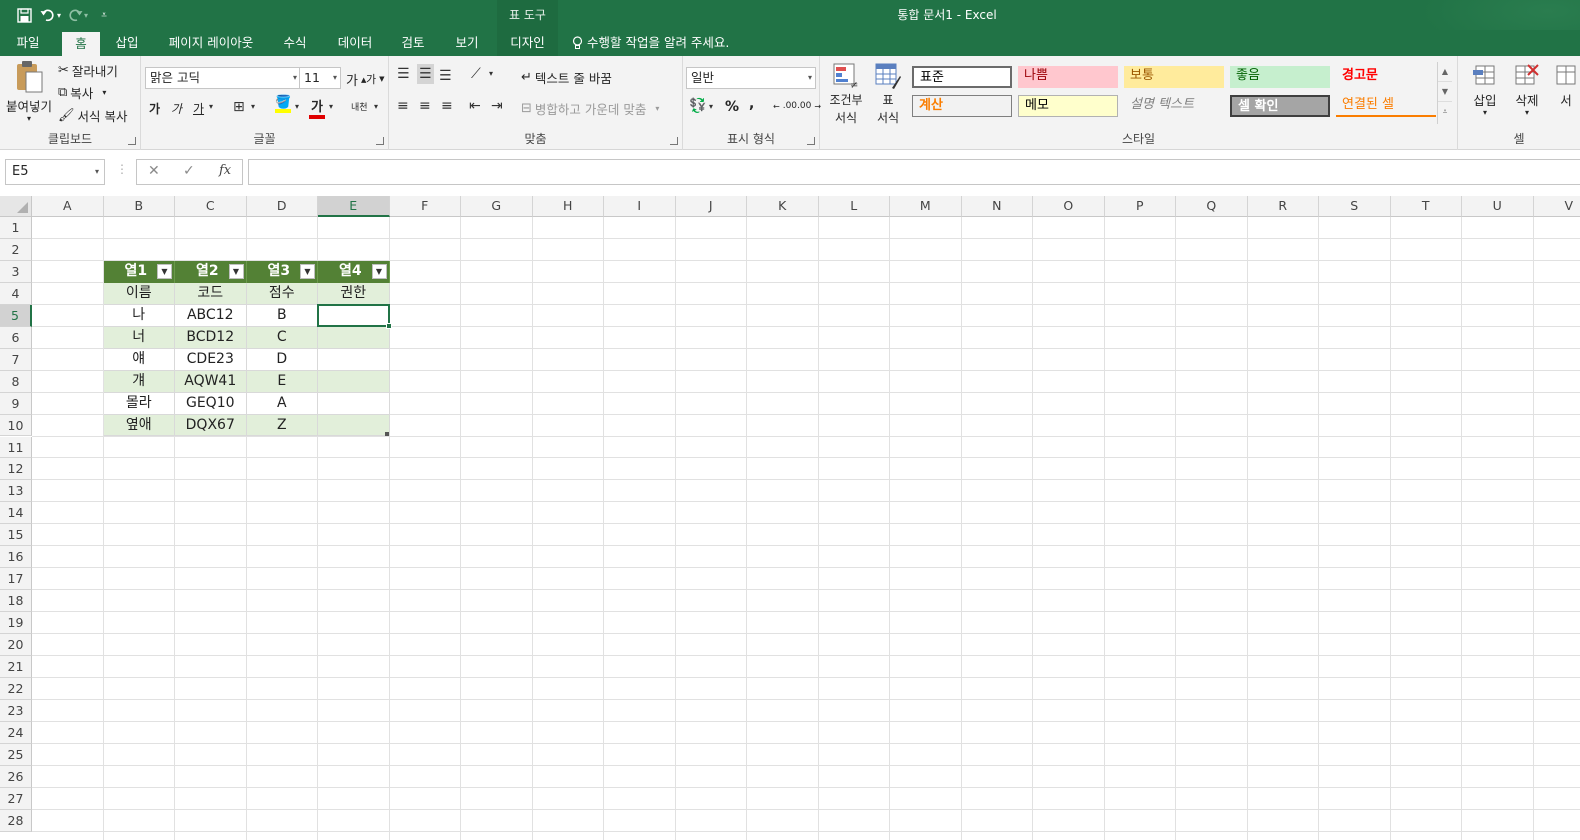  I want to click on column-header-e: E, so click(354, 206).